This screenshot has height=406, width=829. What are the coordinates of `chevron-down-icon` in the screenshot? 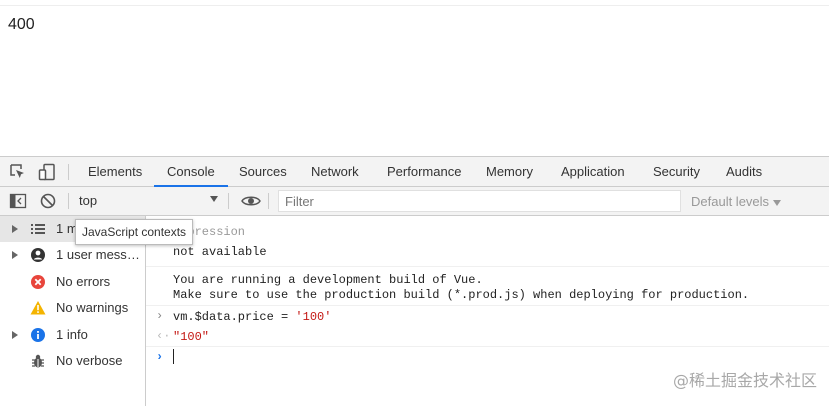 It's located at (214, 199).